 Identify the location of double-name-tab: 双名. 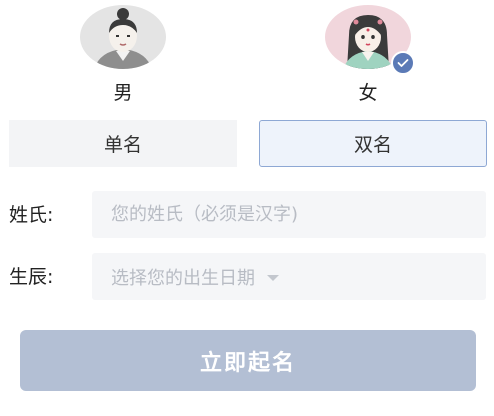
(373, 143).